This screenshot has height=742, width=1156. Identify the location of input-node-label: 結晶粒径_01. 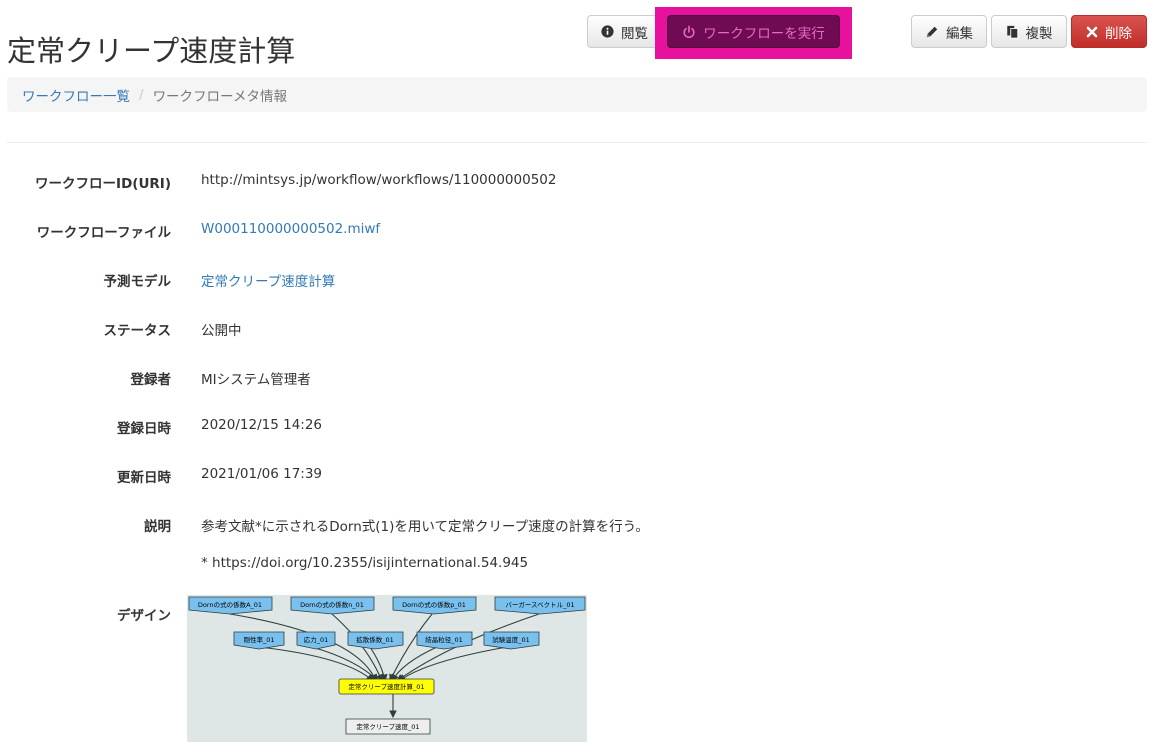
(444, 639).